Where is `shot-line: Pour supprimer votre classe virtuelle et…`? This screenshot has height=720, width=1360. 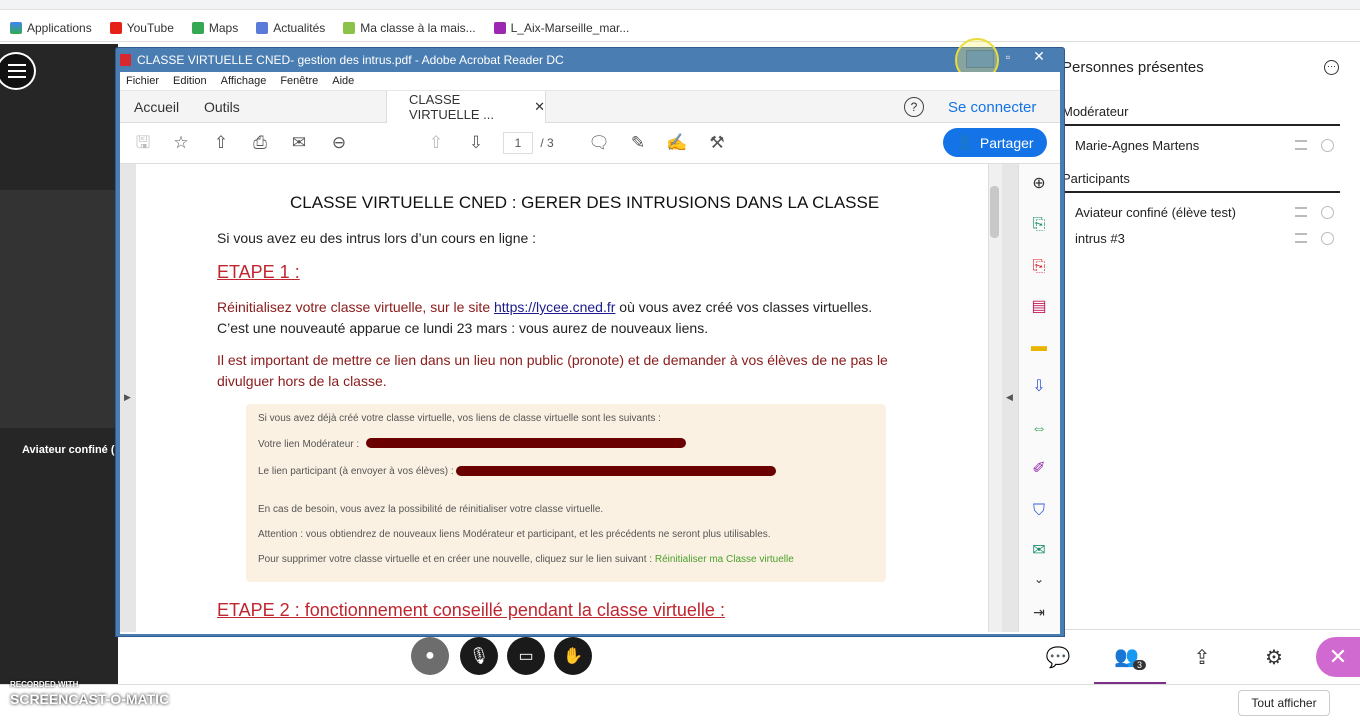
shot-line: Pour supprimer votre classe virtuelle et… is located at coordinates (526, 559).